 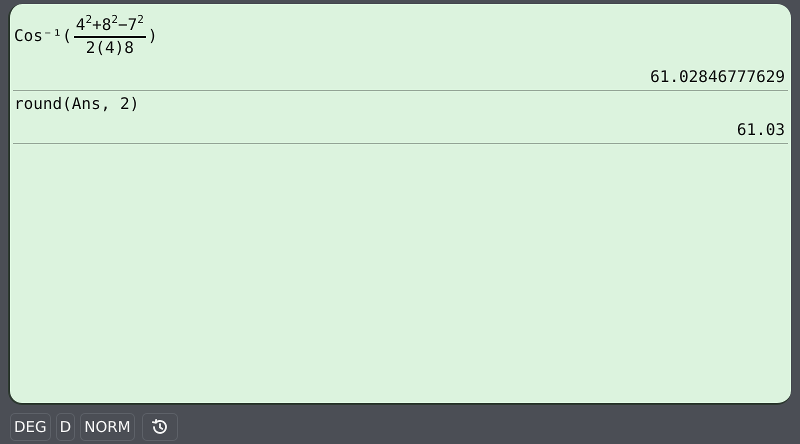 What do you see at coordinates (30, 427) in the screenshot?
I see `mode-button: DEG` at bounding box center [30, 427].